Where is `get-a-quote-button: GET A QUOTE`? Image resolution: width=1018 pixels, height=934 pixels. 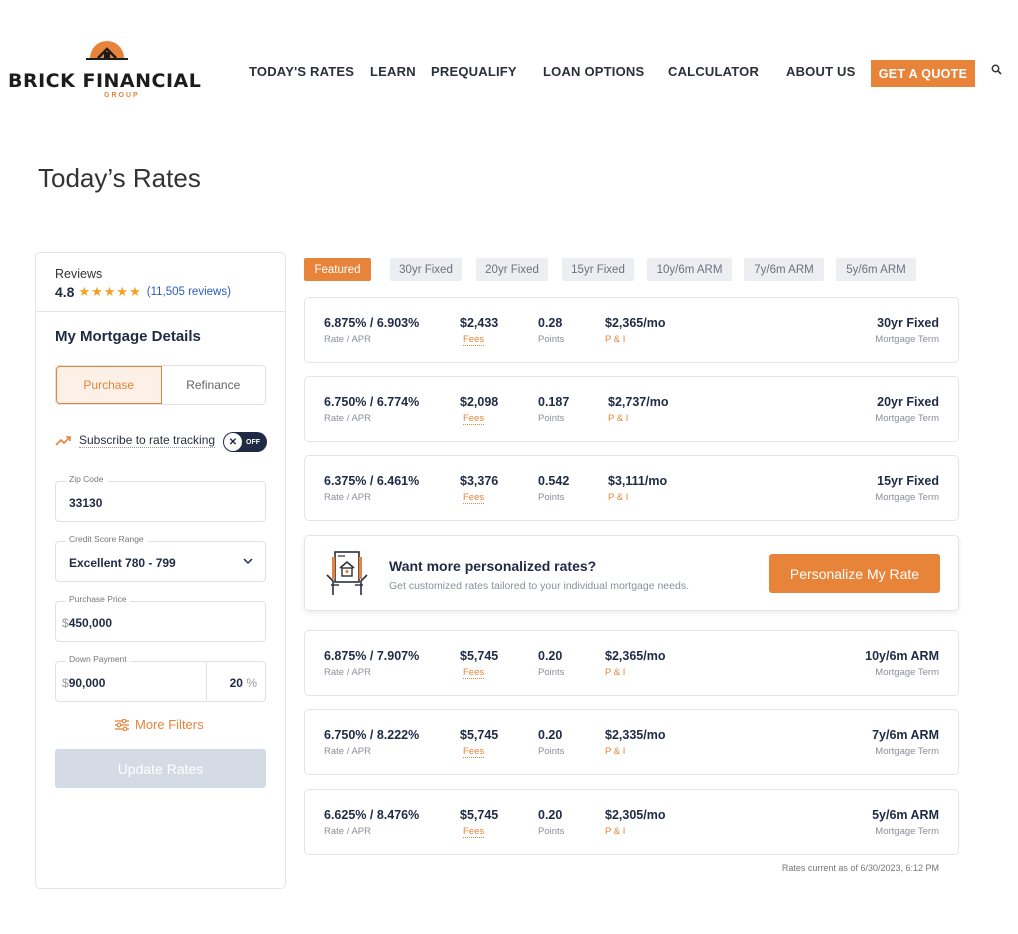 get-a-quote-button: GET A QUOTE is located at coordinates (923, 73).